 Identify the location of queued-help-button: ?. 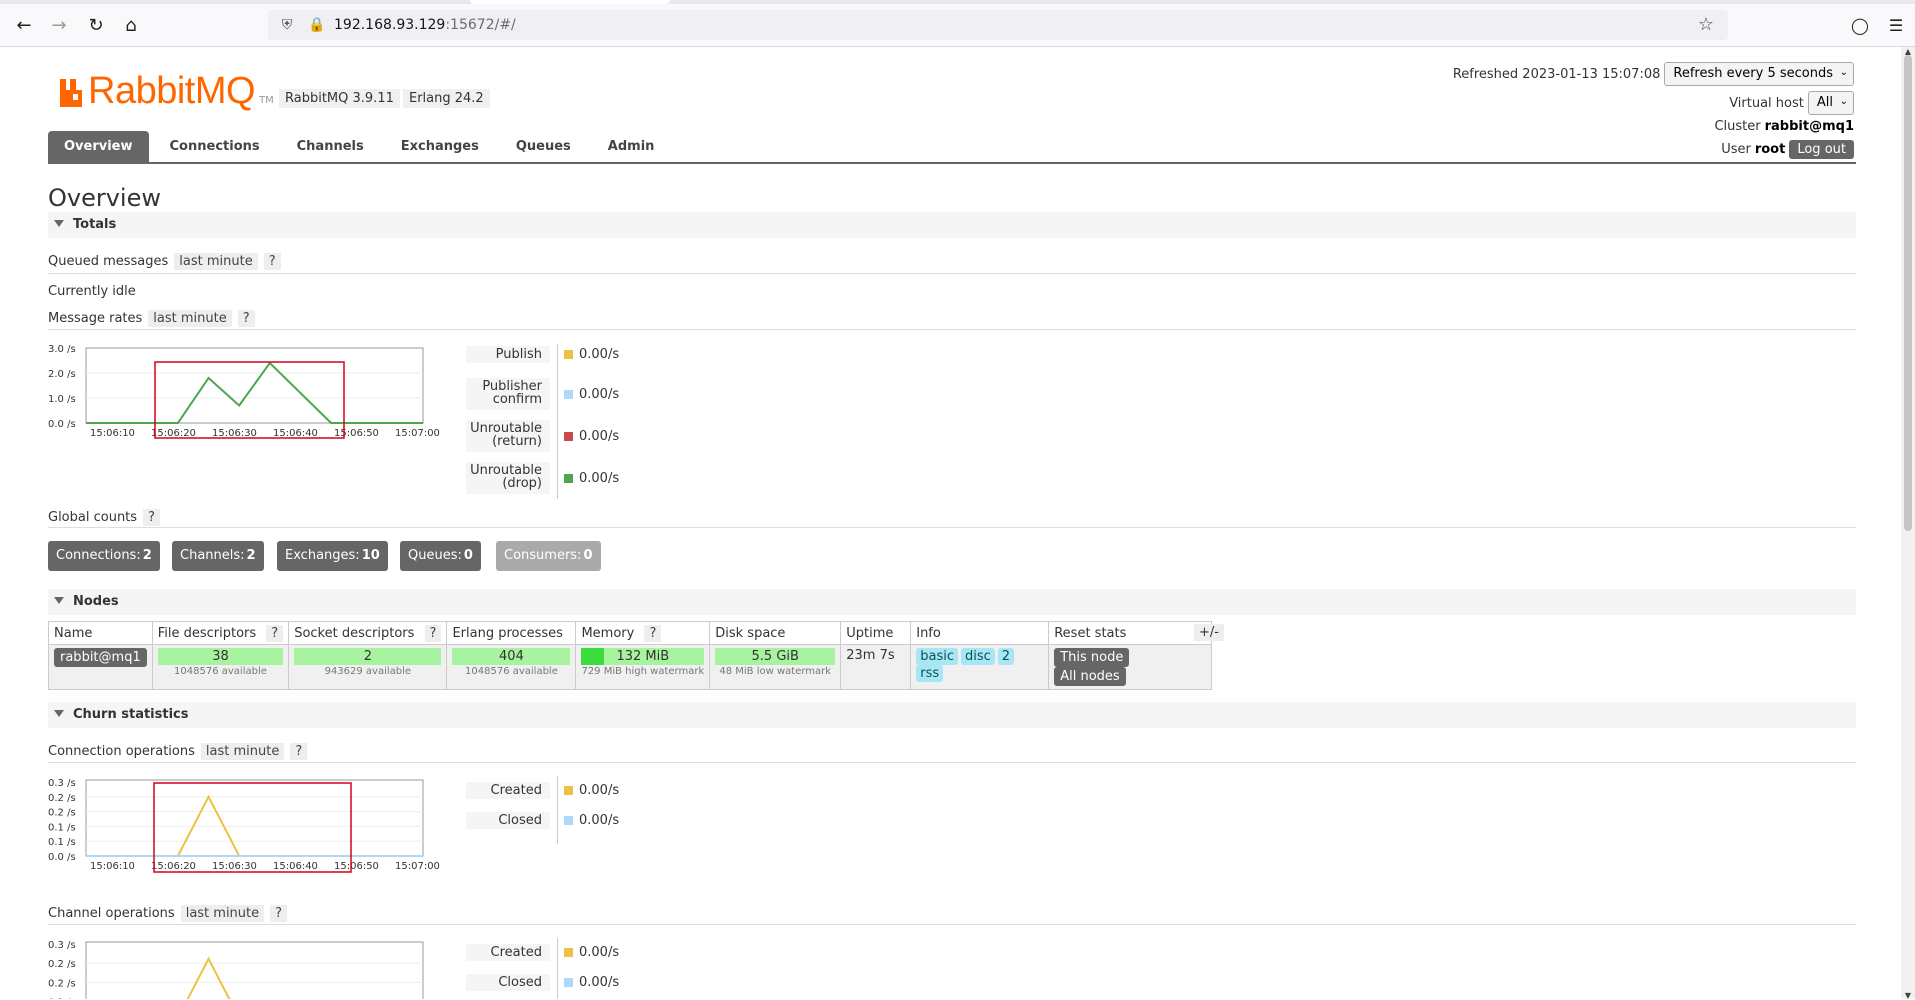
(272, 261).